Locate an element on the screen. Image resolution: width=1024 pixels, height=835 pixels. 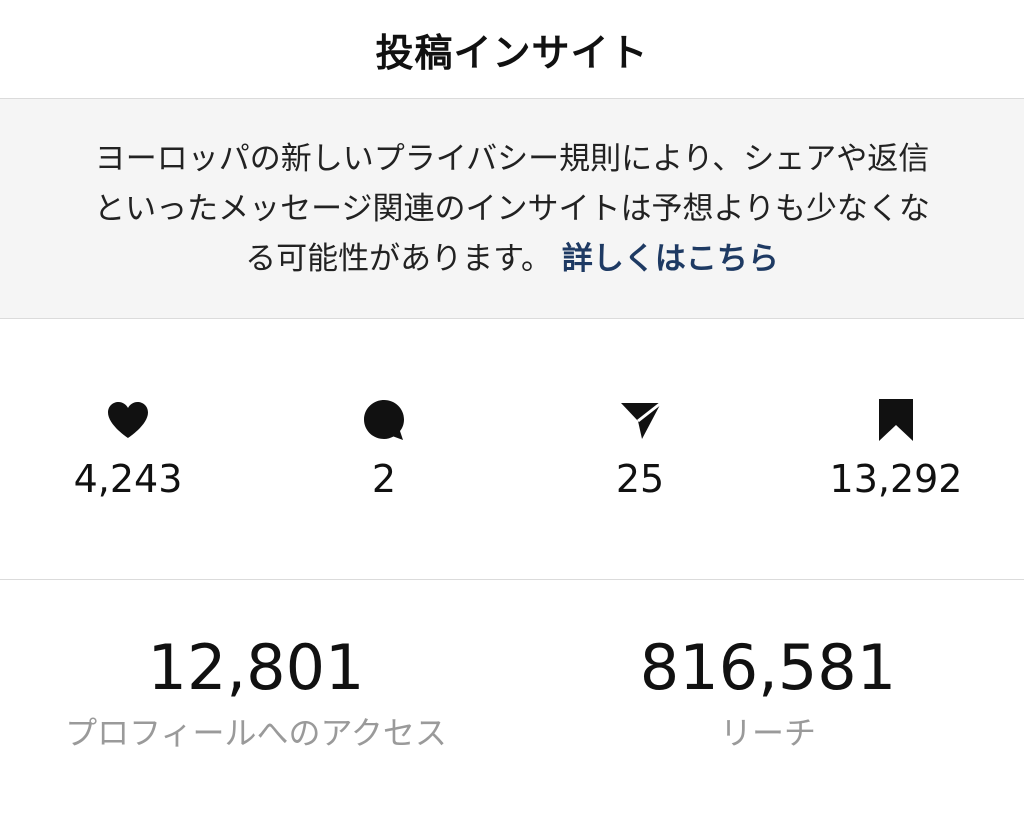
send-icon is located at coordinates (640, 420).